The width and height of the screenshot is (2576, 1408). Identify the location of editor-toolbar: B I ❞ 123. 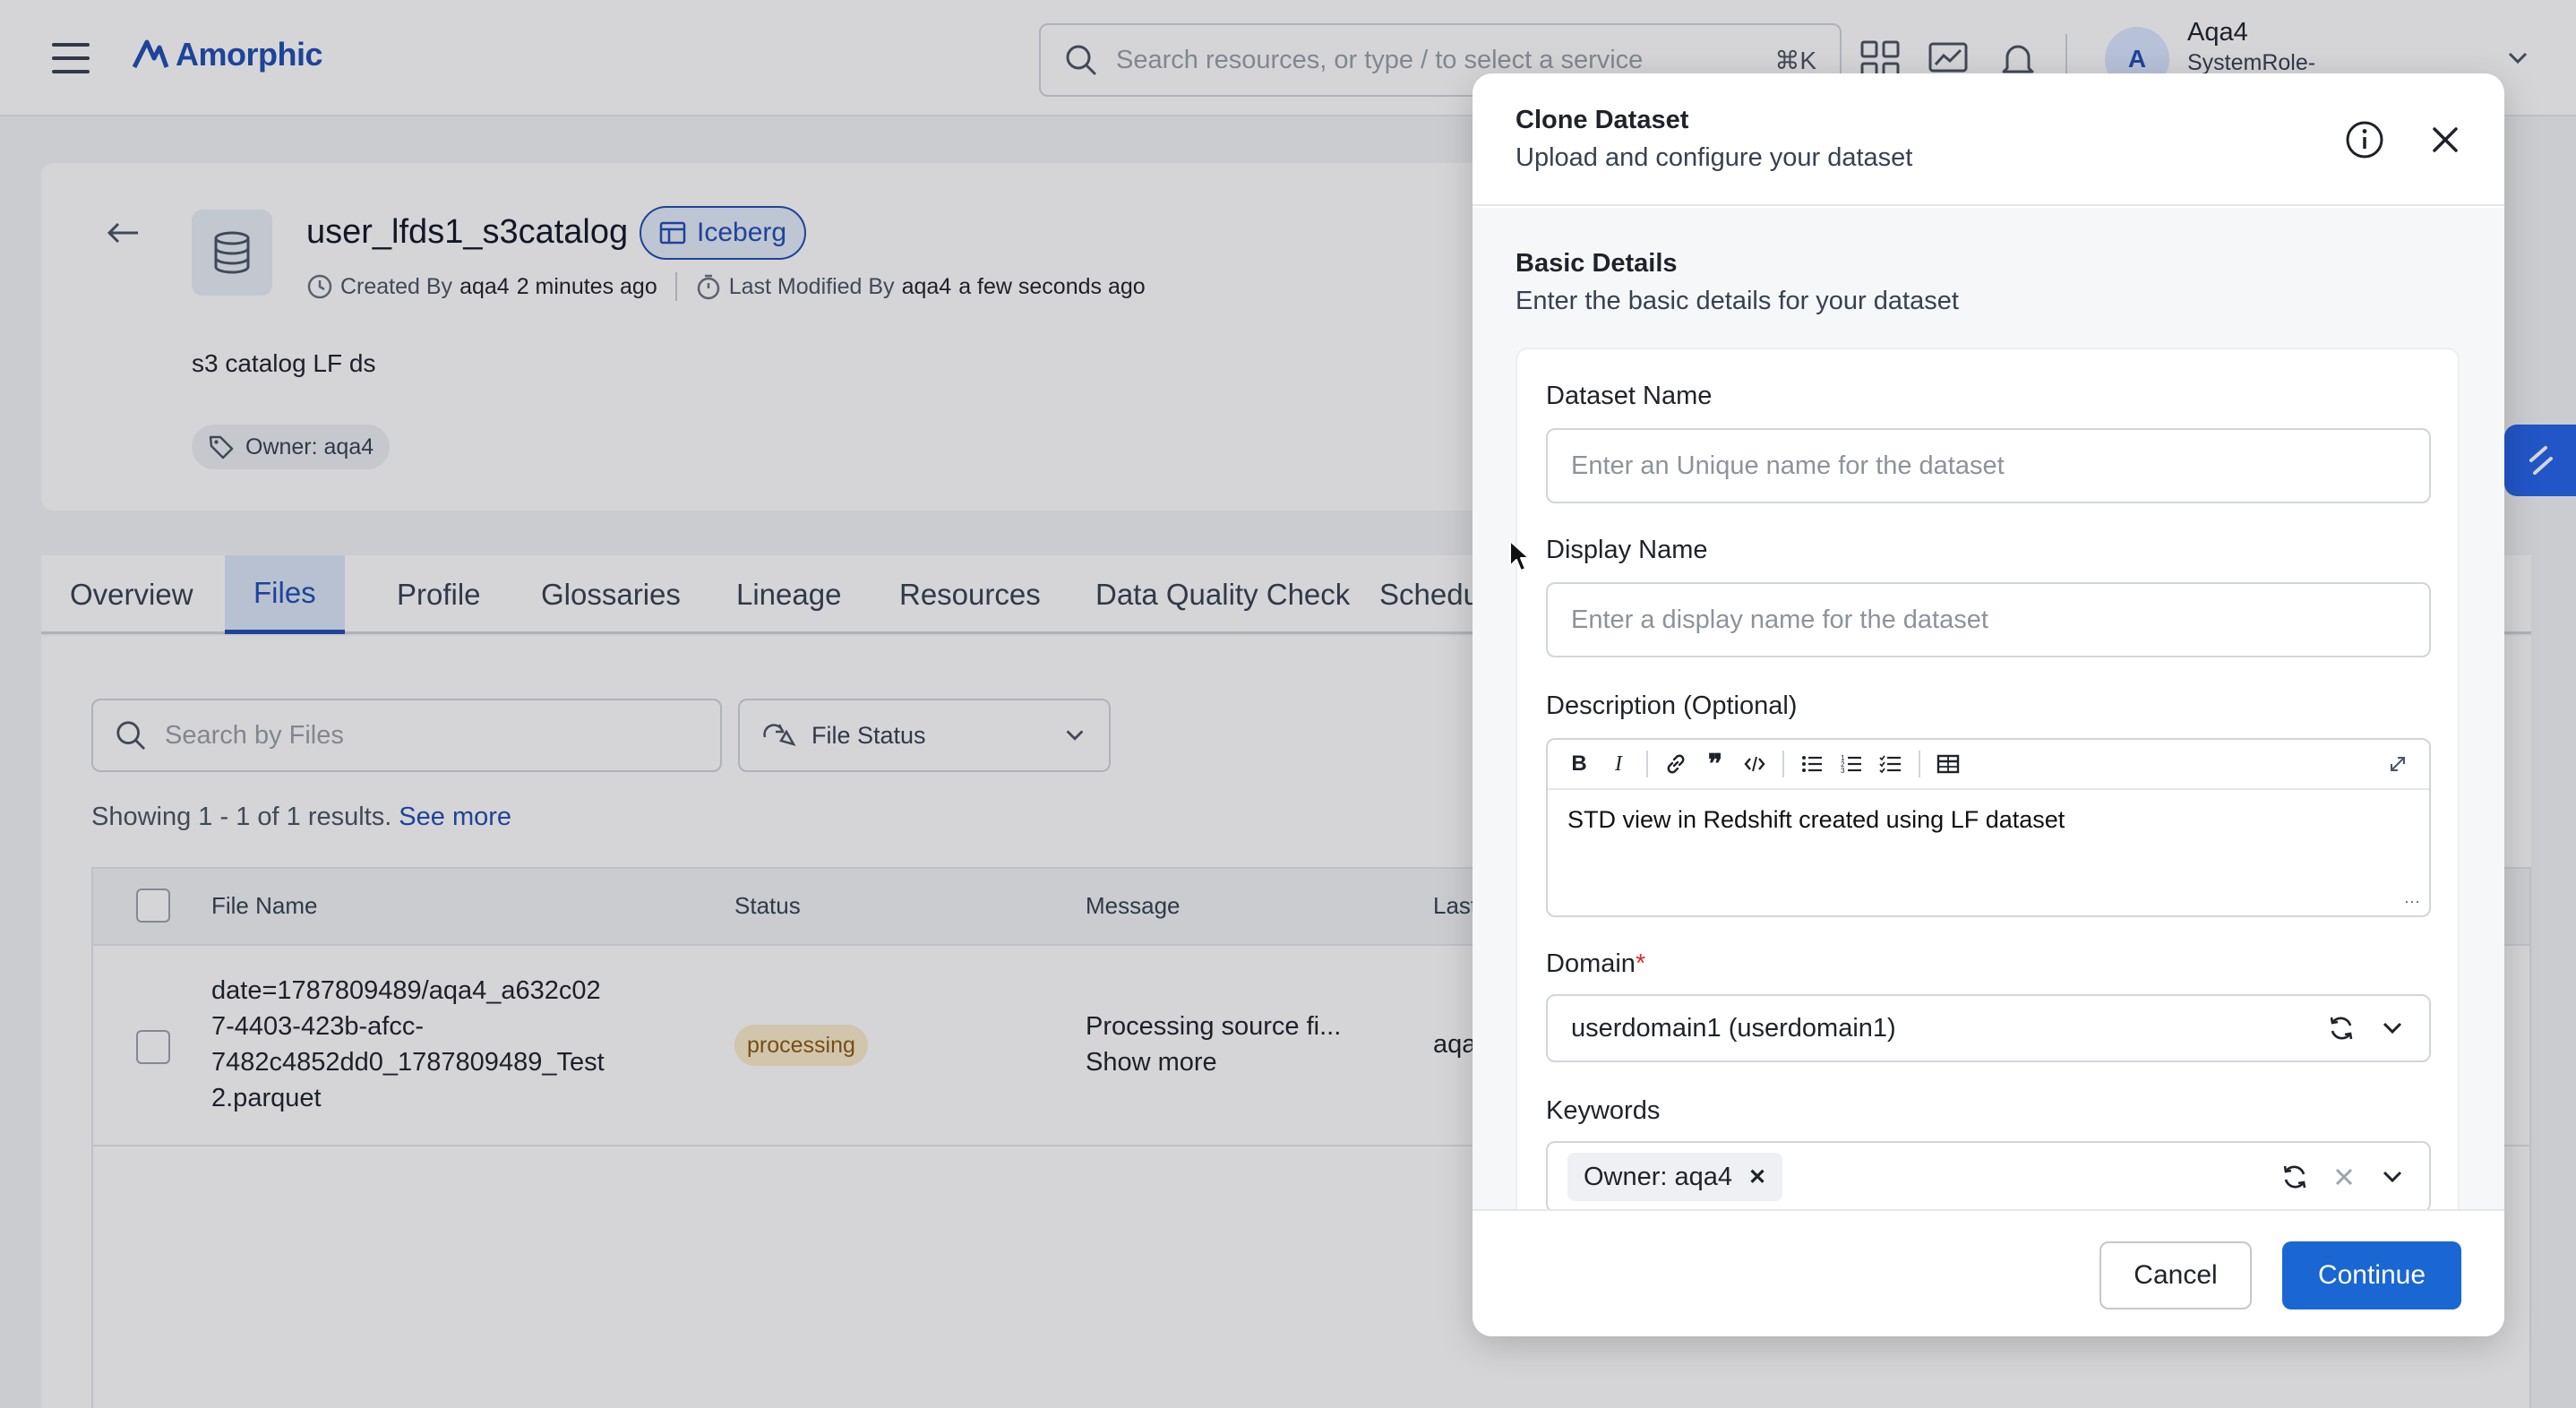
(1988, 765).